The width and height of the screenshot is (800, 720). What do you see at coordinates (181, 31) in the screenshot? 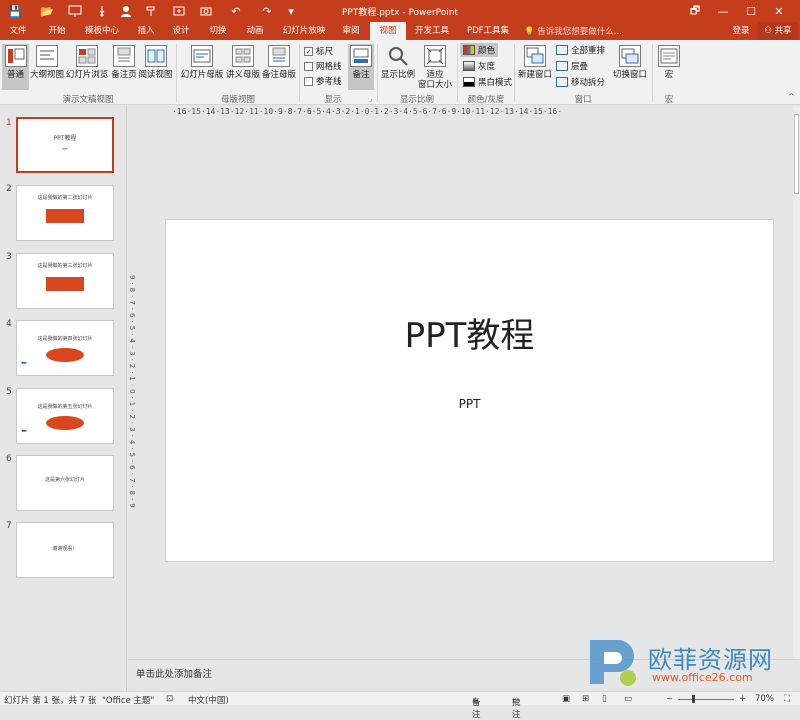
I see `tab-design: 设计` at bounding box center [181, 31].